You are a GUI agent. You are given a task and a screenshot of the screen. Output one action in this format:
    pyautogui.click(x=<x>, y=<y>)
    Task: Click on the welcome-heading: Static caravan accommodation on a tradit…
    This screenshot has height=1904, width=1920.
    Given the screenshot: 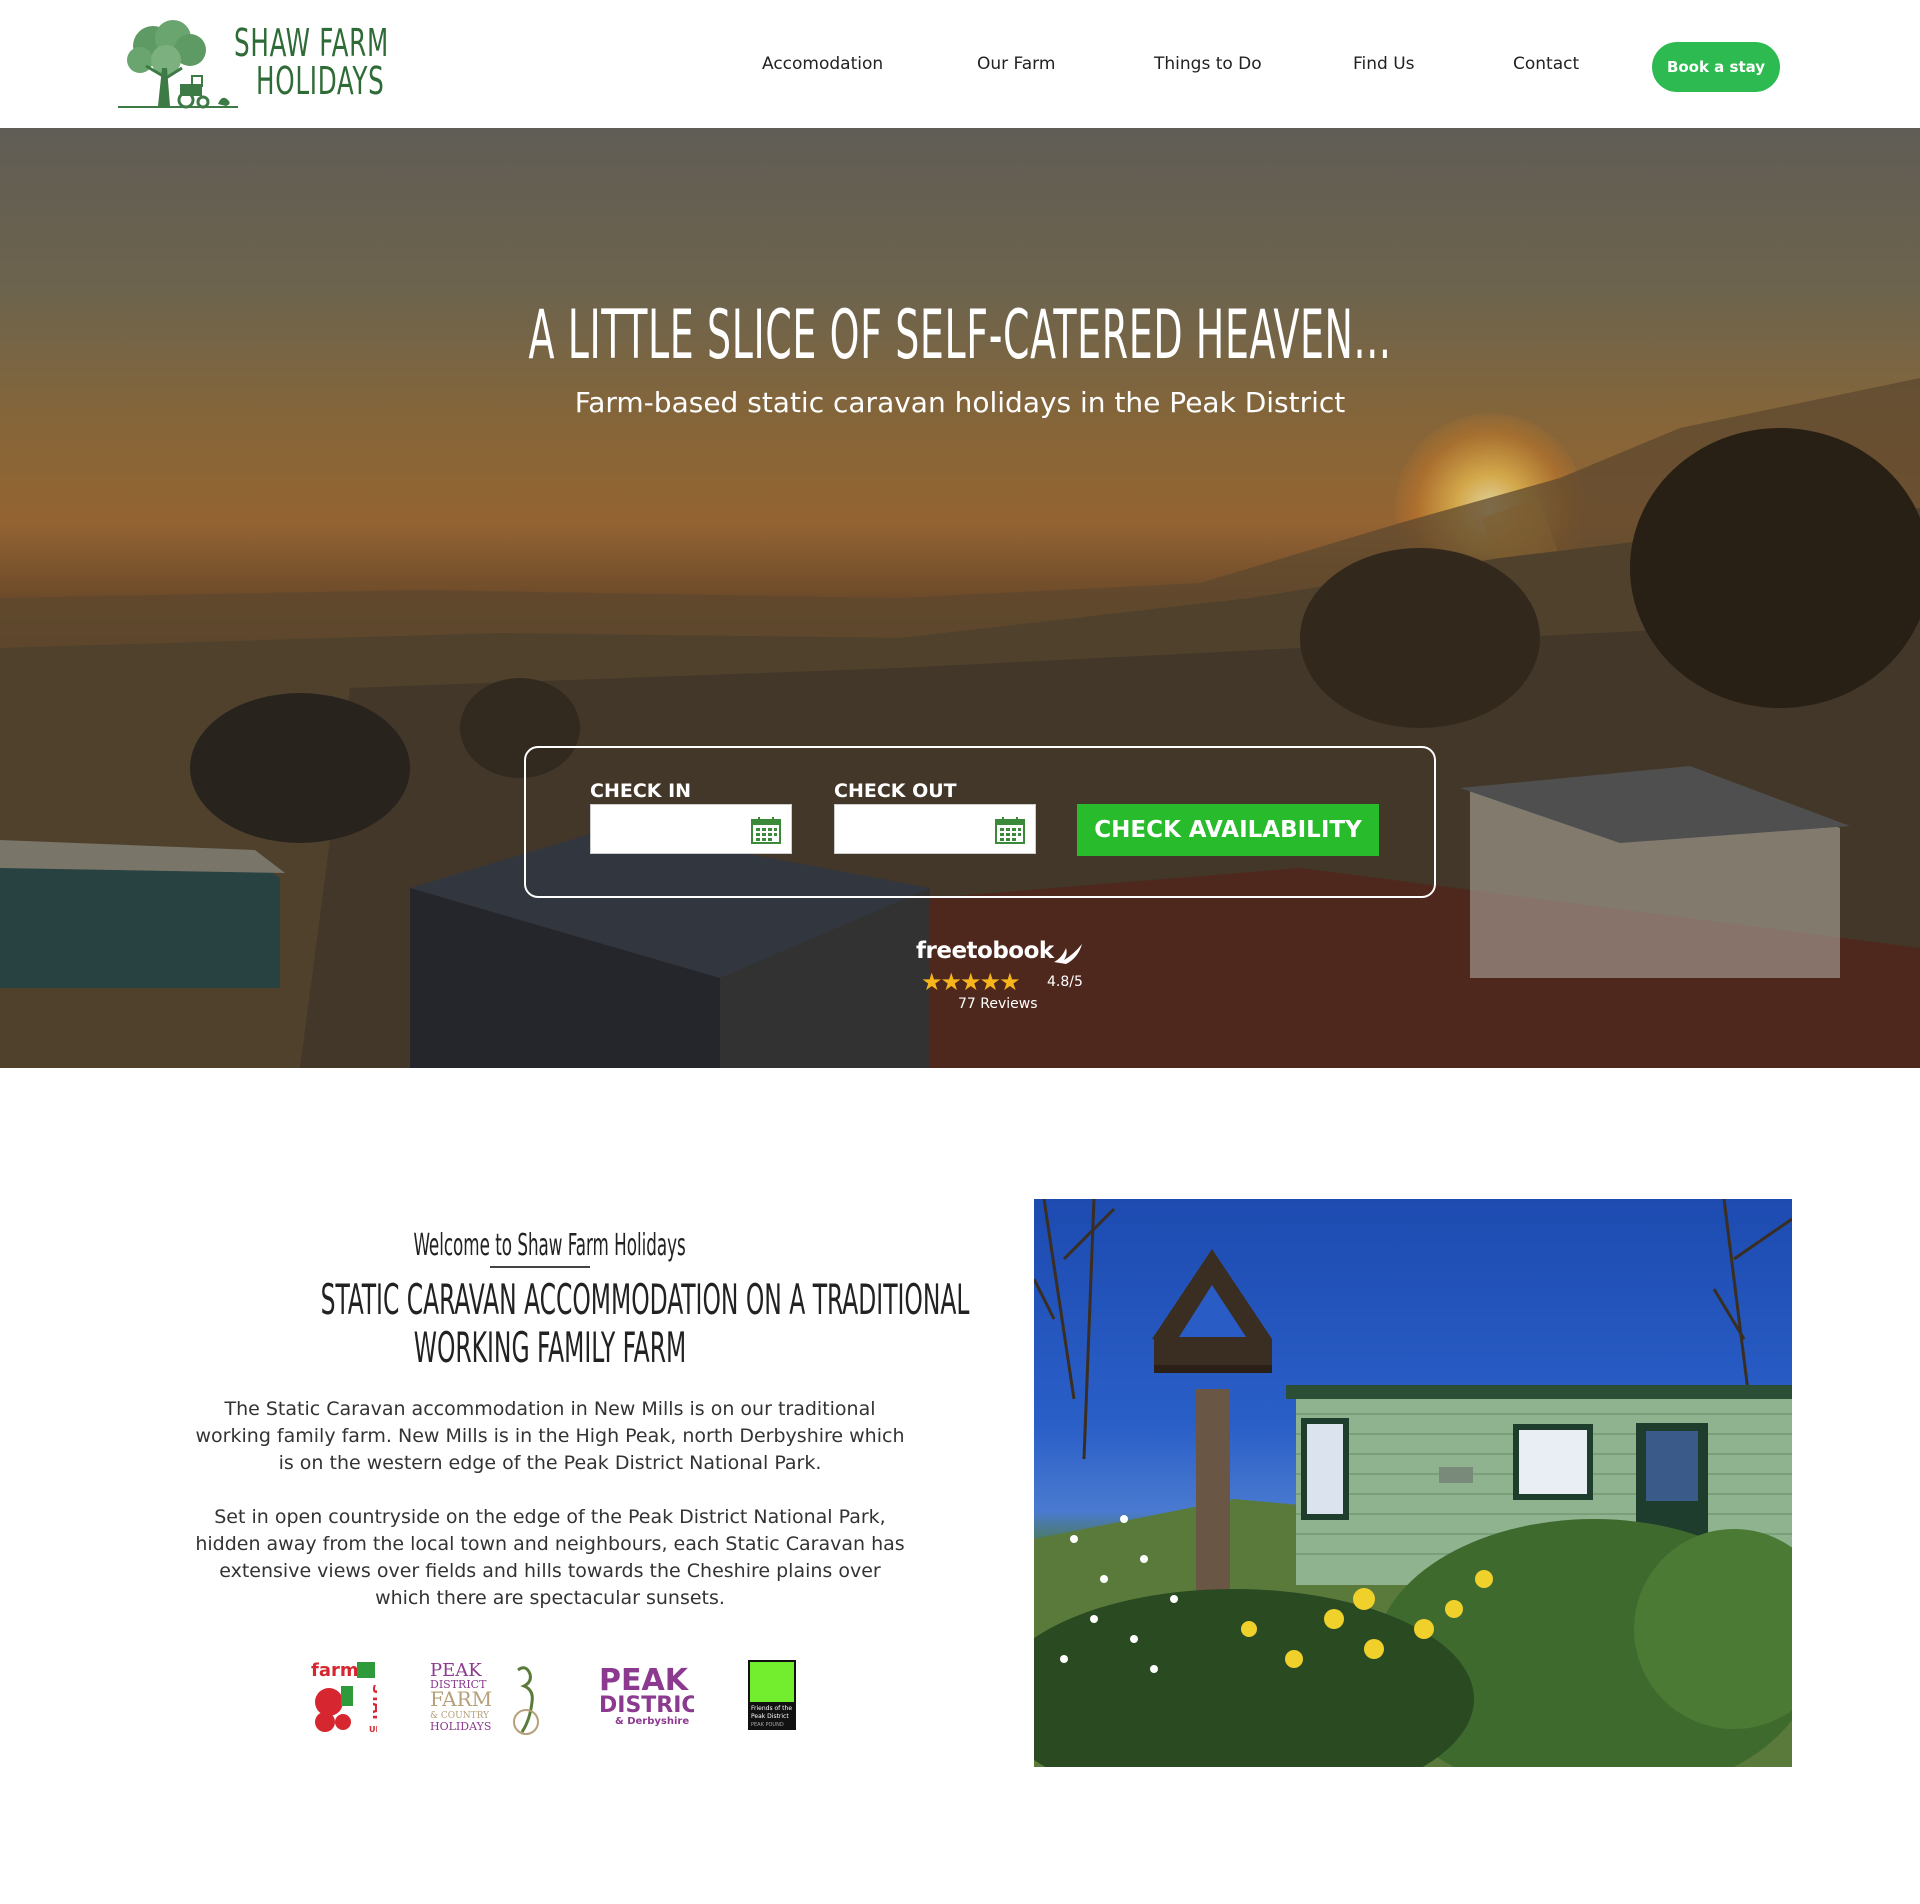 What is the action you would take?
    pyautogui.click(x=645, y=1323)
    